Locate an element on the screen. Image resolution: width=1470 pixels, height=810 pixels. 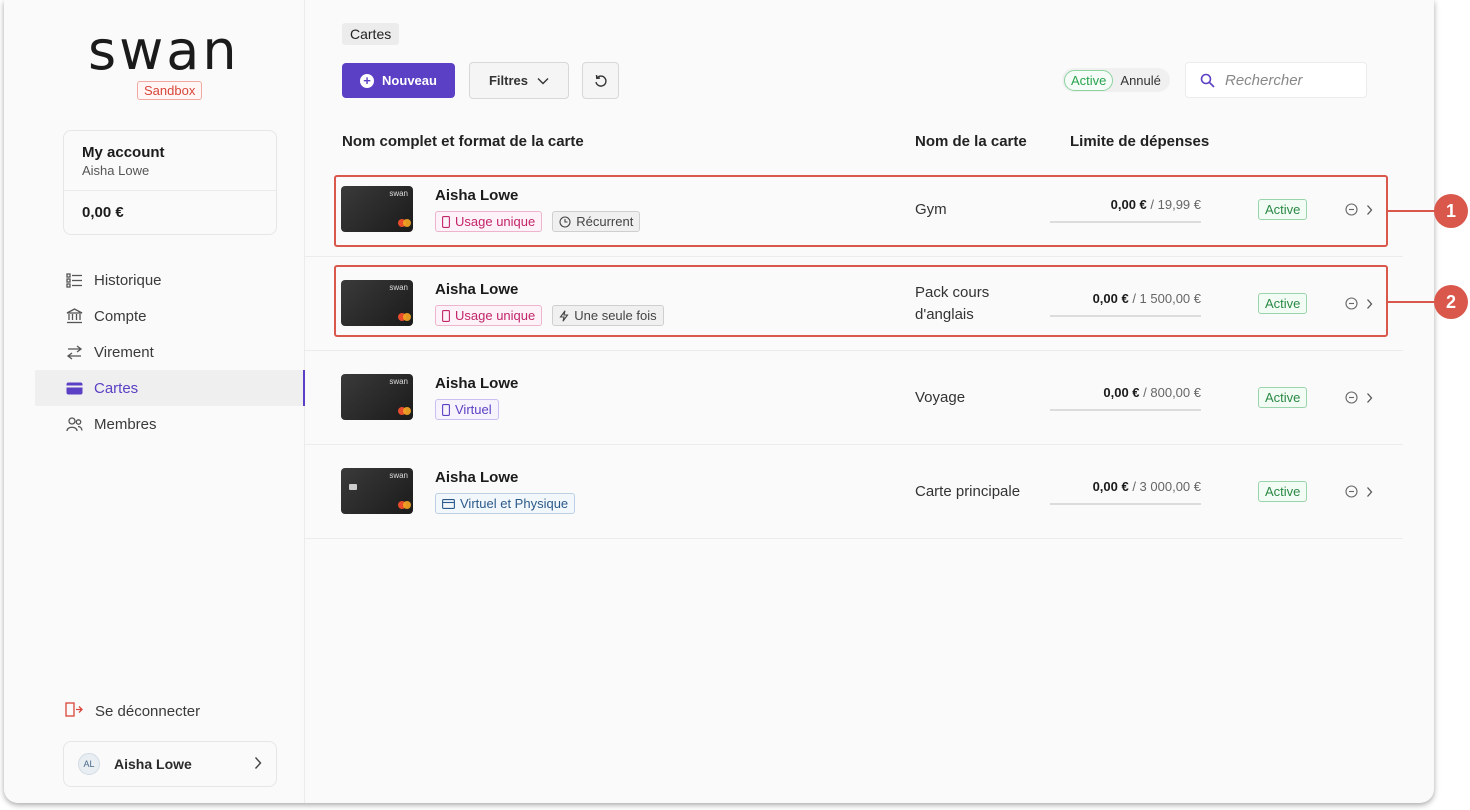
card-tags: Virtuel is located at coordinates (467, 409).